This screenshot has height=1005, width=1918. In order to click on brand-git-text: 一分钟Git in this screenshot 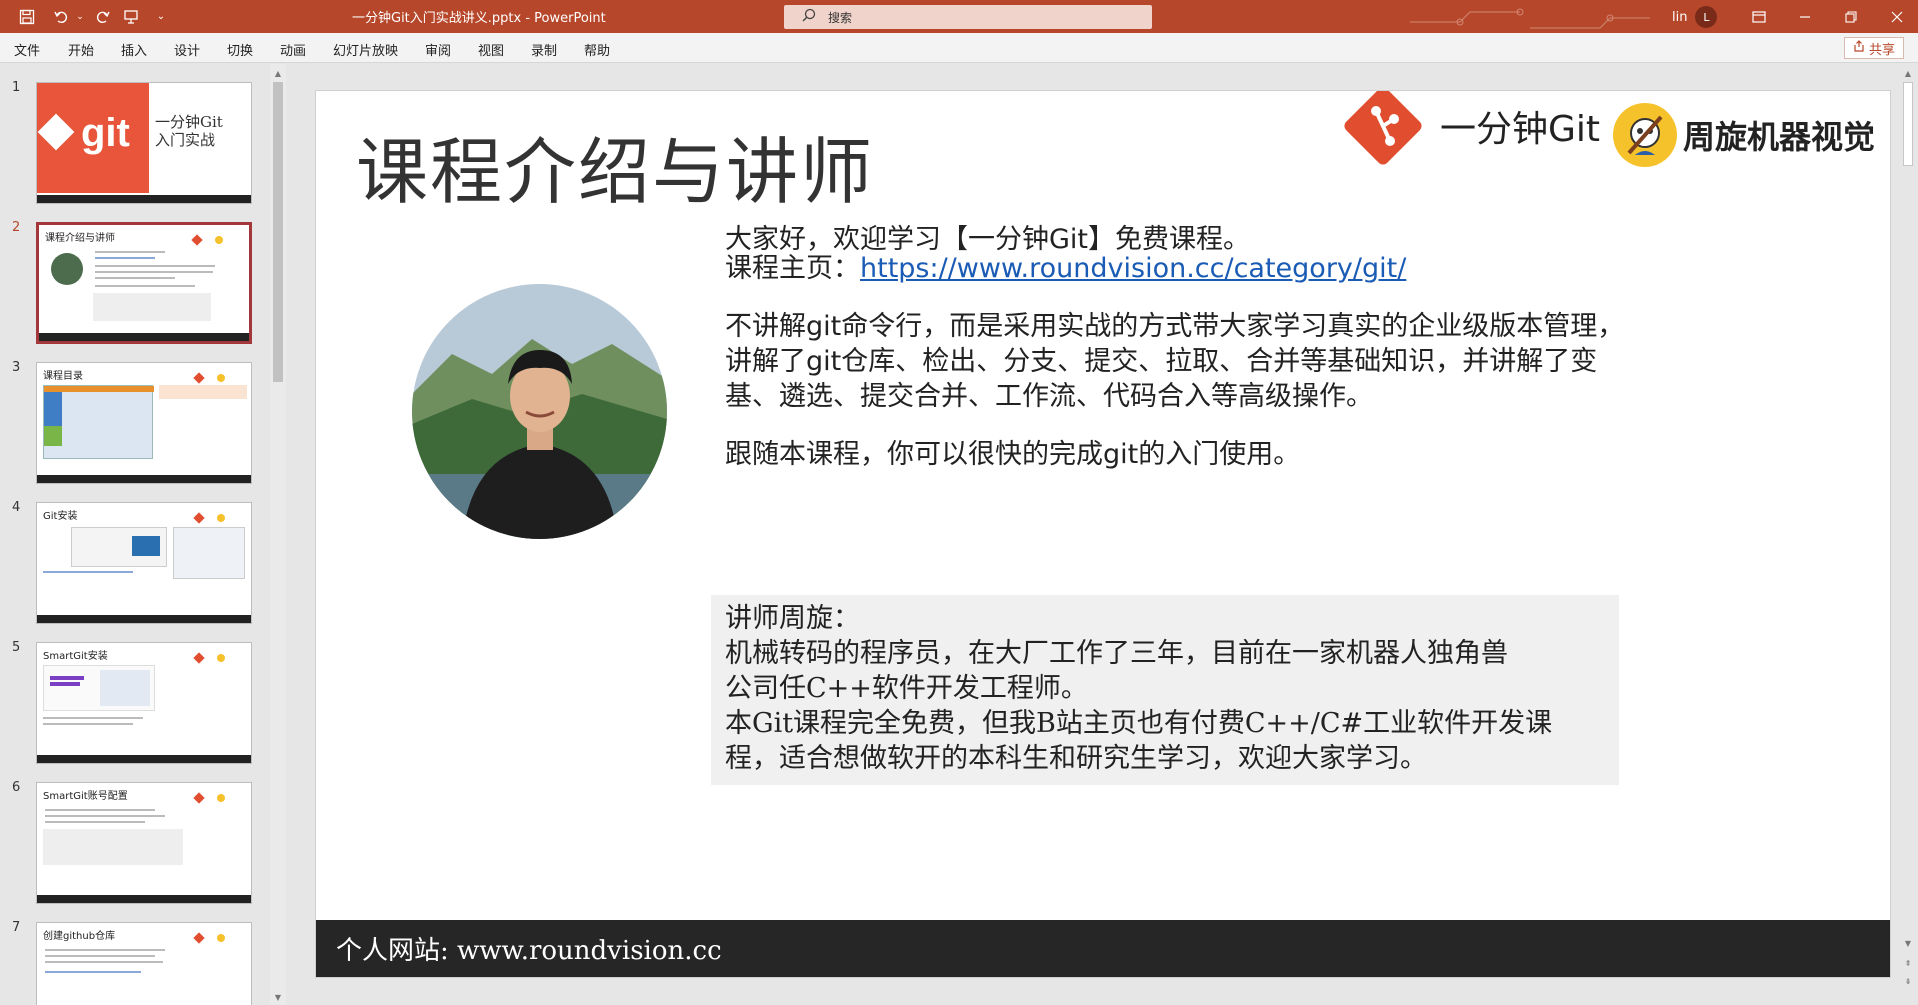, I will do `click(1520, 129)`.